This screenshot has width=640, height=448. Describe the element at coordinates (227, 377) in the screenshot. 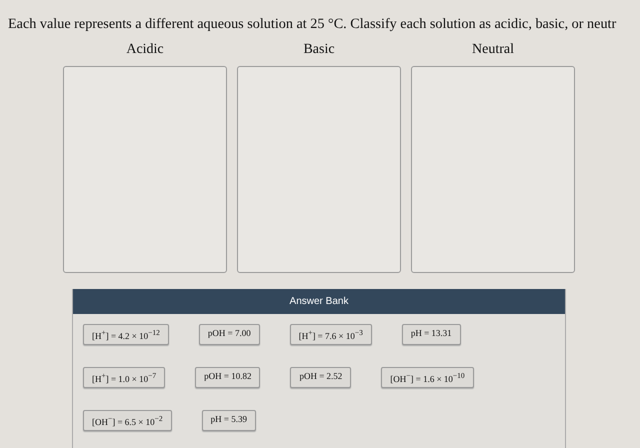

I see `answer-tile: pOH = 10.82` at that location.